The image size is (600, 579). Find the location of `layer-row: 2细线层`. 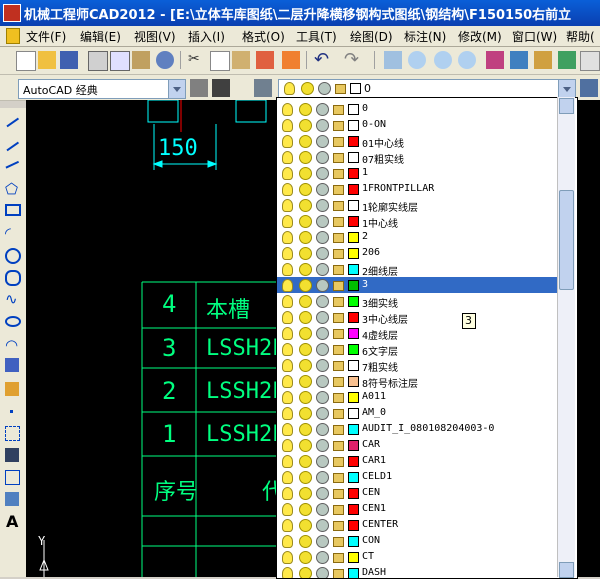

layer-row: 2细线层 is located at coordinates (417, 269).